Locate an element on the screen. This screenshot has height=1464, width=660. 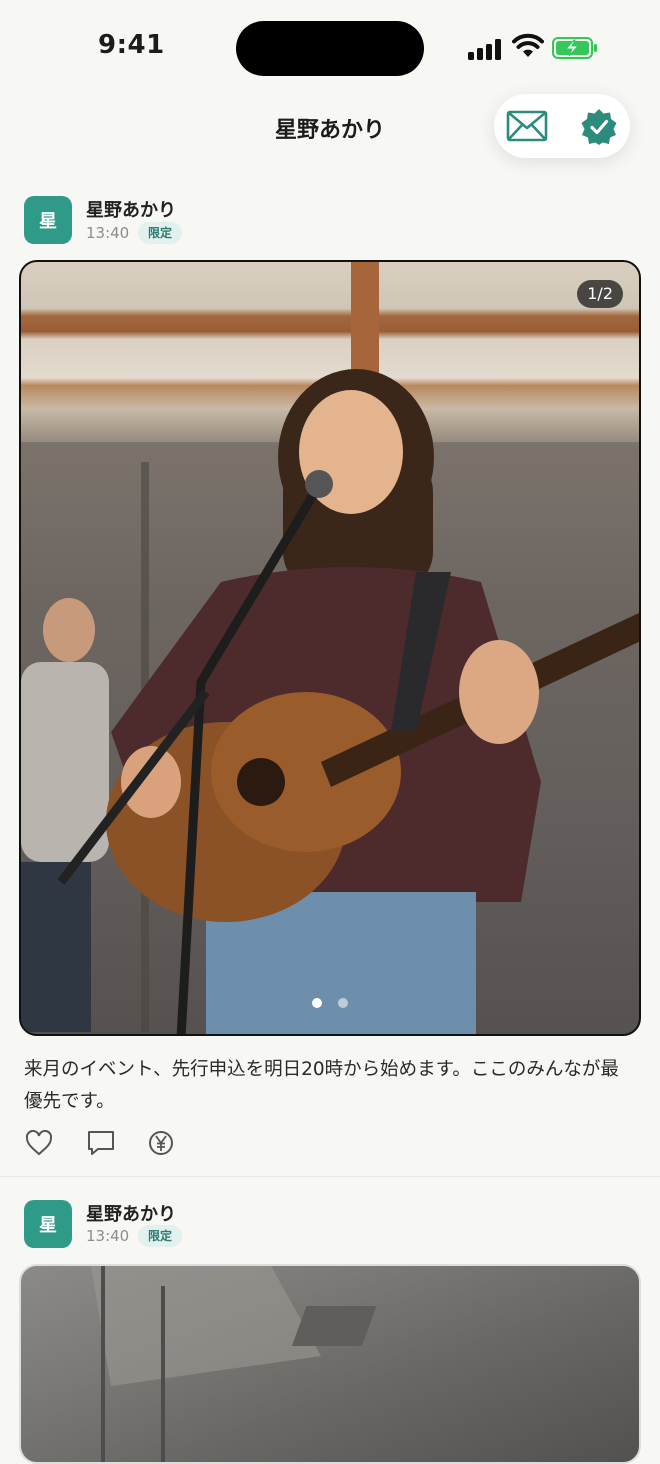
carousel-dots is located at coordinates (330, 1002).